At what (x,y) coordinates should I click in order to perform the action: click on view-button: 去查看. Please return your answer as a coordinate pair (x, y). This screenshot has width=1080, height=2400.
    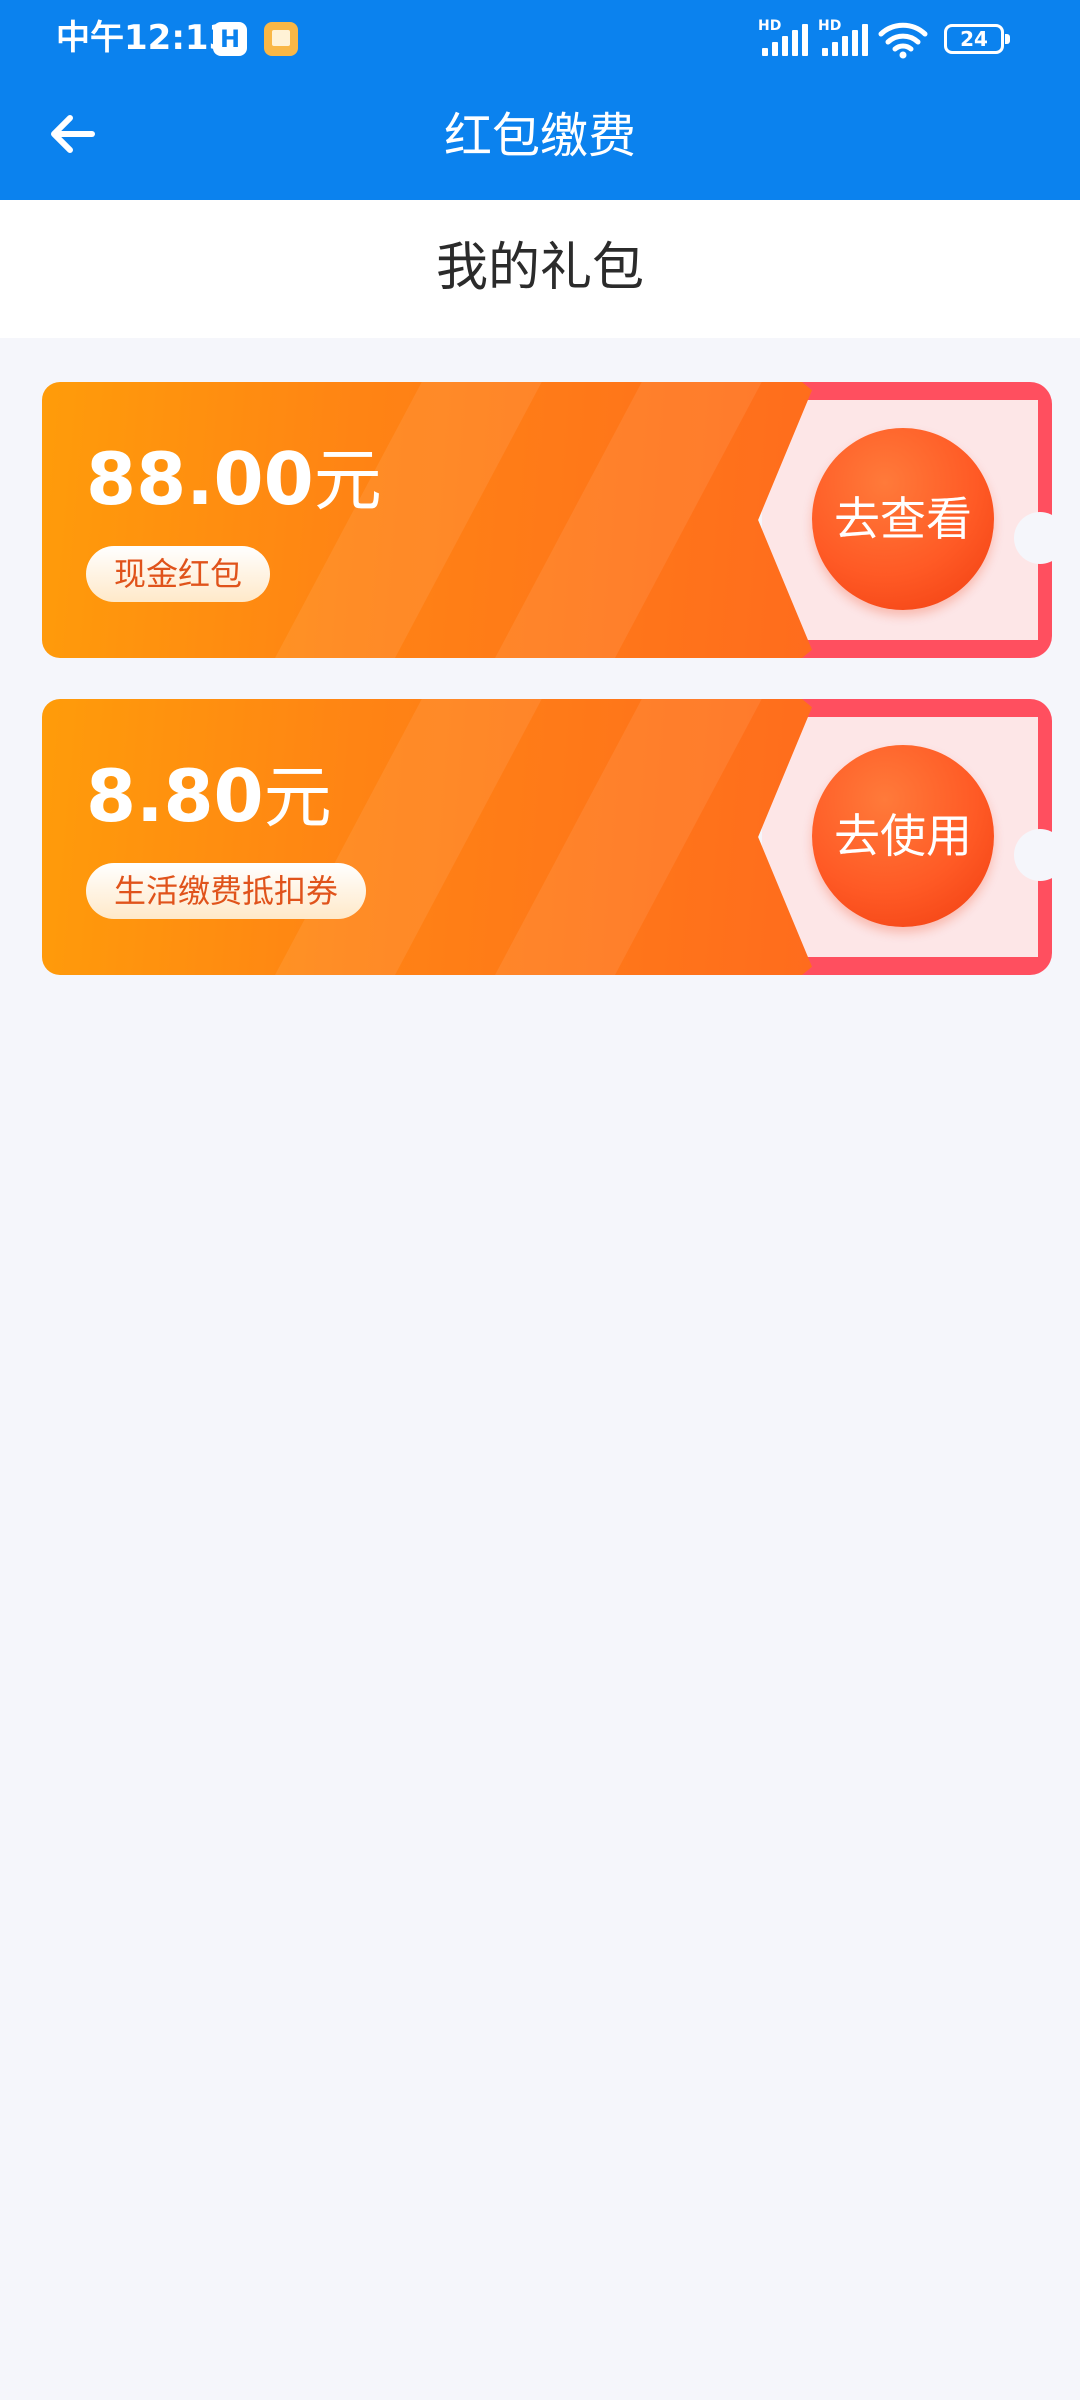
    Looking at the image, I should click on (903, 519).